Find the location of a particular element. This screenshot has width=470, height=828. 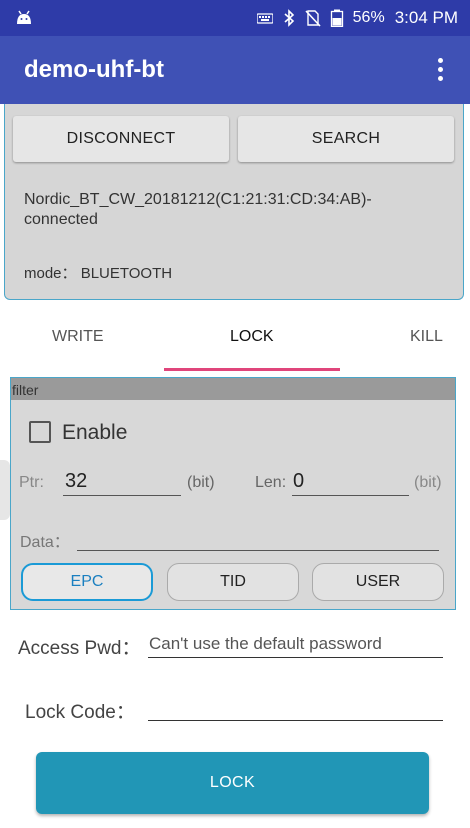

filter-header: filter is located at coordinates (233, 389).